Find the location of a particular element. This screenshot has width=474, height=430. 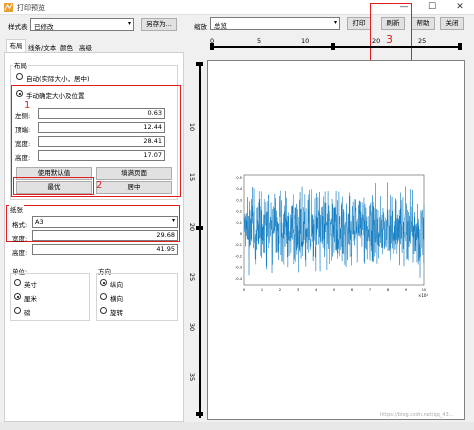

annotation-2: 2 is located at coordinates (99, 185).